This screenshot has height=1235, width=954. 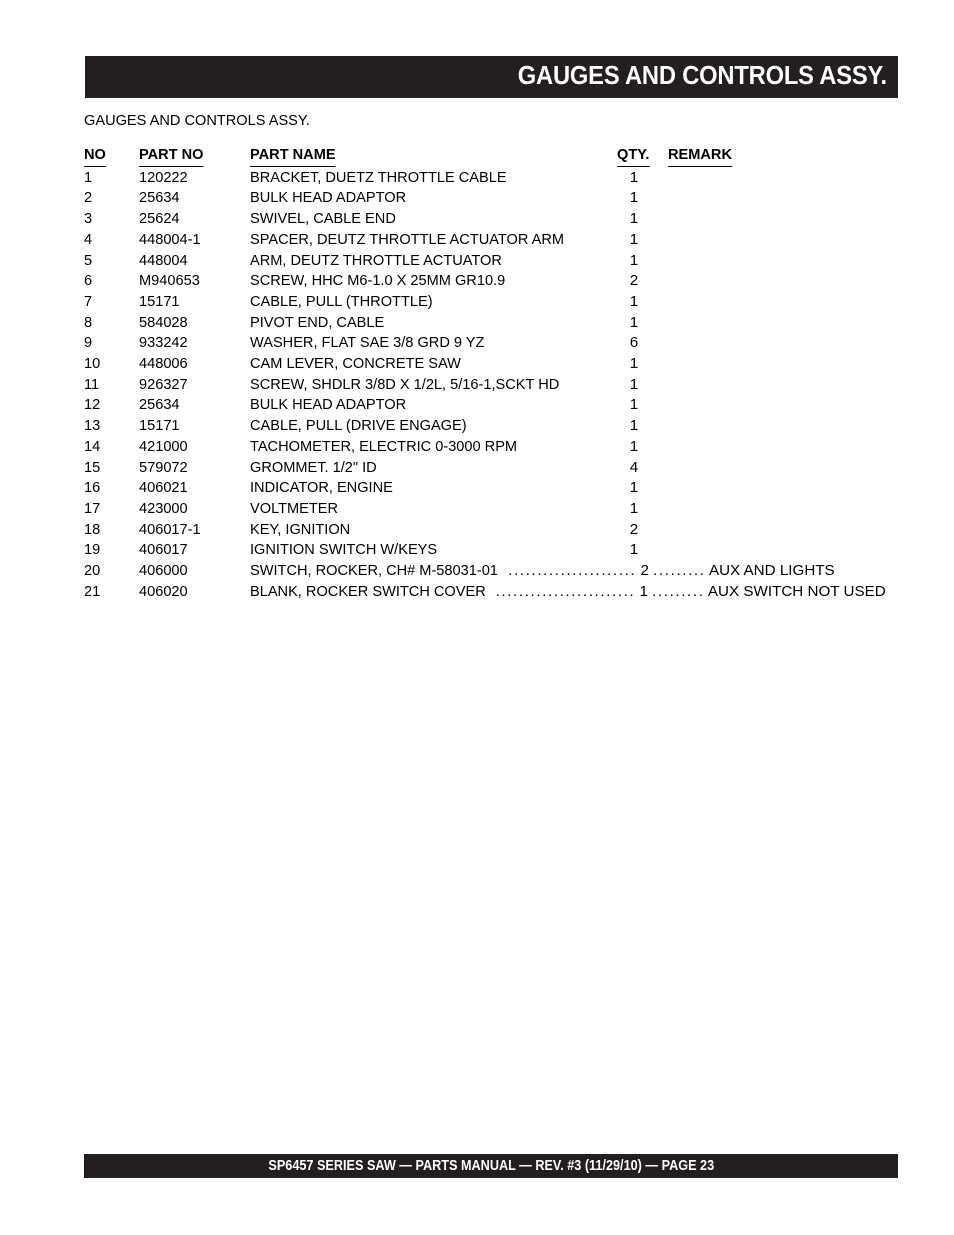 What do you see at coordinates (163, 384) in the screenshot?
I see `cell-part-no-text: 926327` at bounding box center [163, 384].